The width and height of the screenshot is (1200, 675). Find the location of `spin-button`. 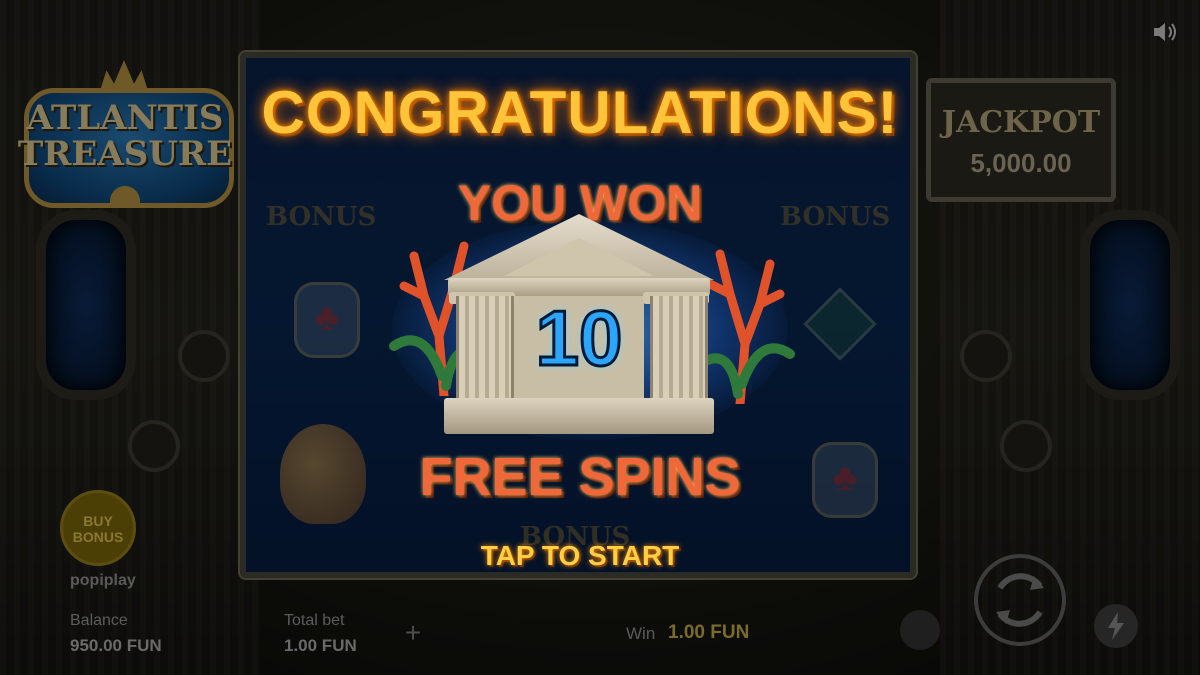

spin-button is located at coordinates (1020, 600).